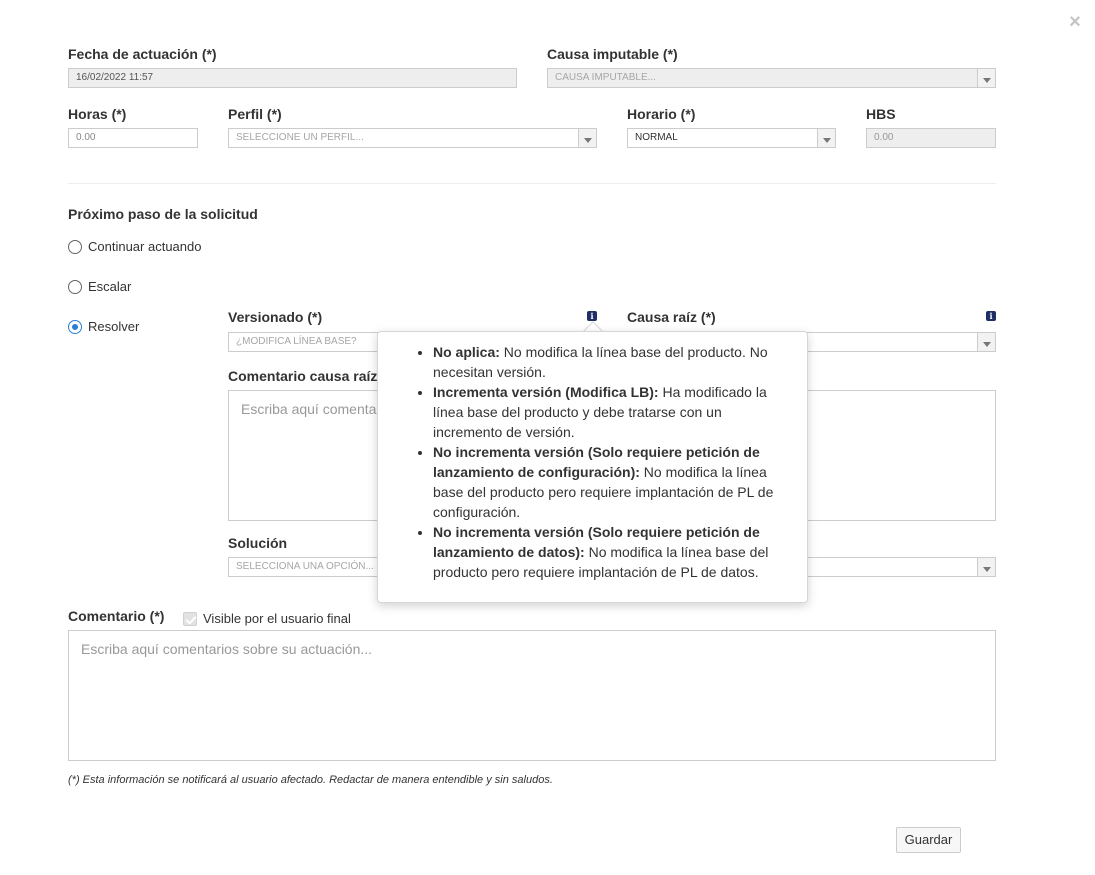 This screenshot has width=1095, height=875. I want to click on radio-label: Continuar actuando, so click(145, 246).